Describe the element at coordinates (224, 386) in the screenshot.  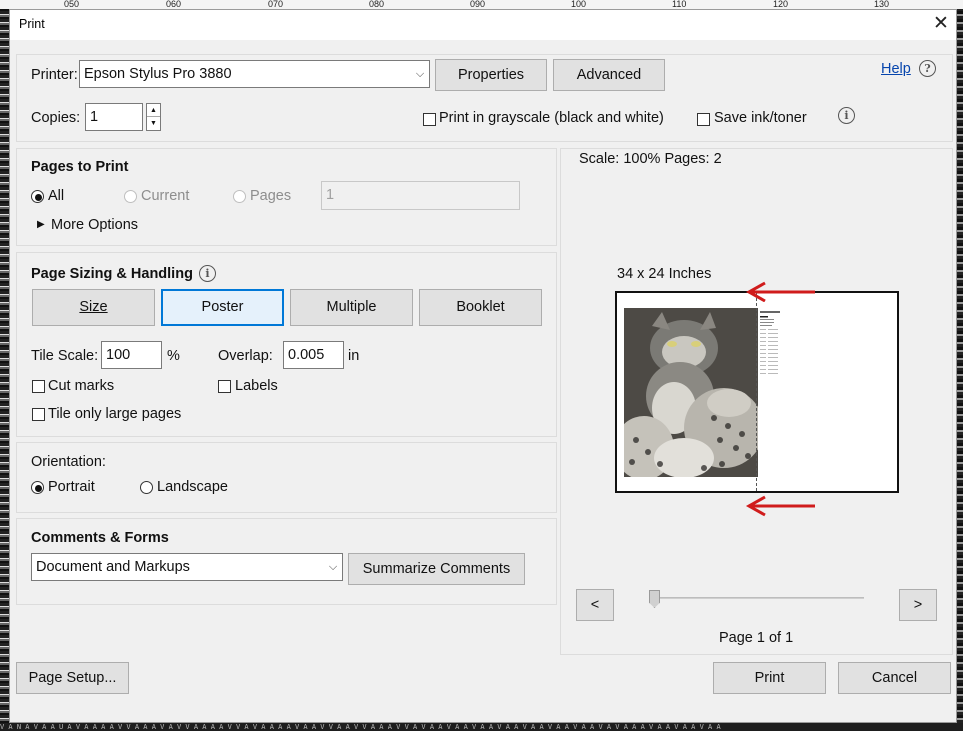
I see `labels-checkbox` at that location.